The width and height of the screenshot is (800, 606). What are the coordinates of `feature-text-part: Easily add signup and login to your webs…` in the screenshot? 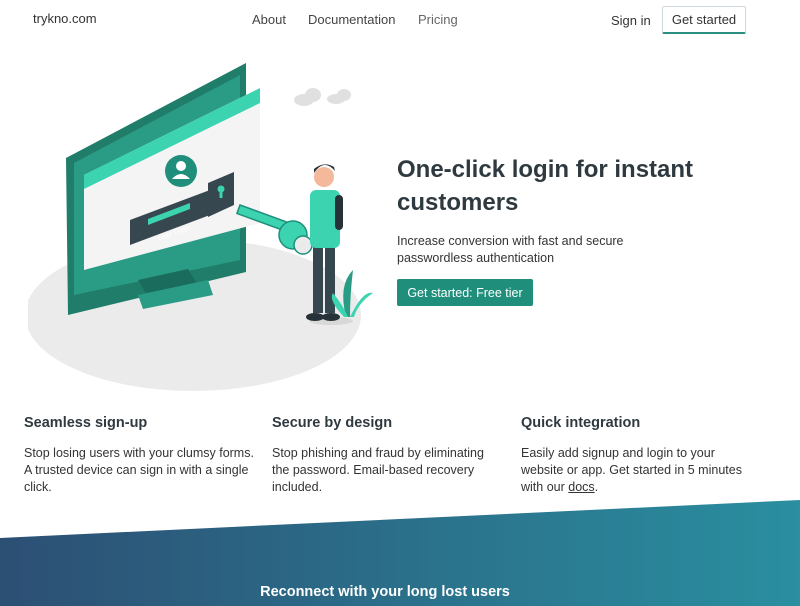 It's located at (631, 470).